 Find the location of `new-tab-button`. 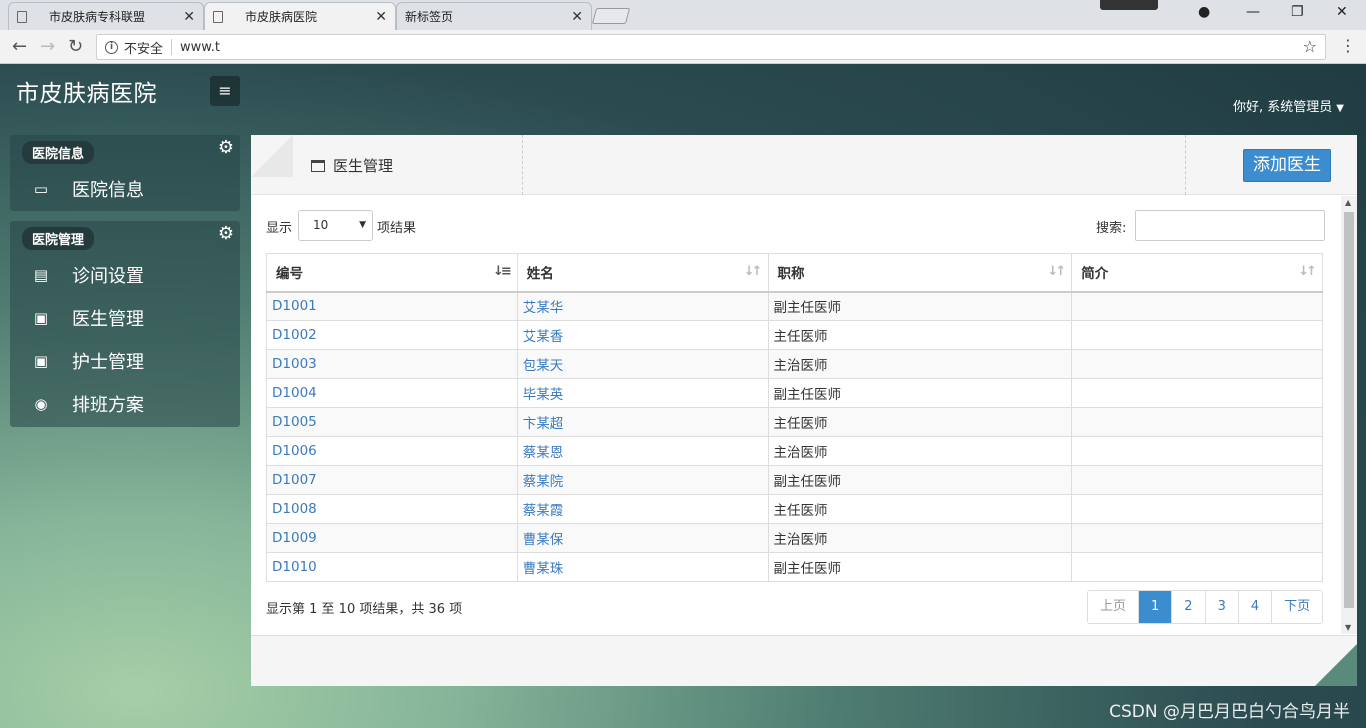

new-tab-button is located at coordinates (611, 16).